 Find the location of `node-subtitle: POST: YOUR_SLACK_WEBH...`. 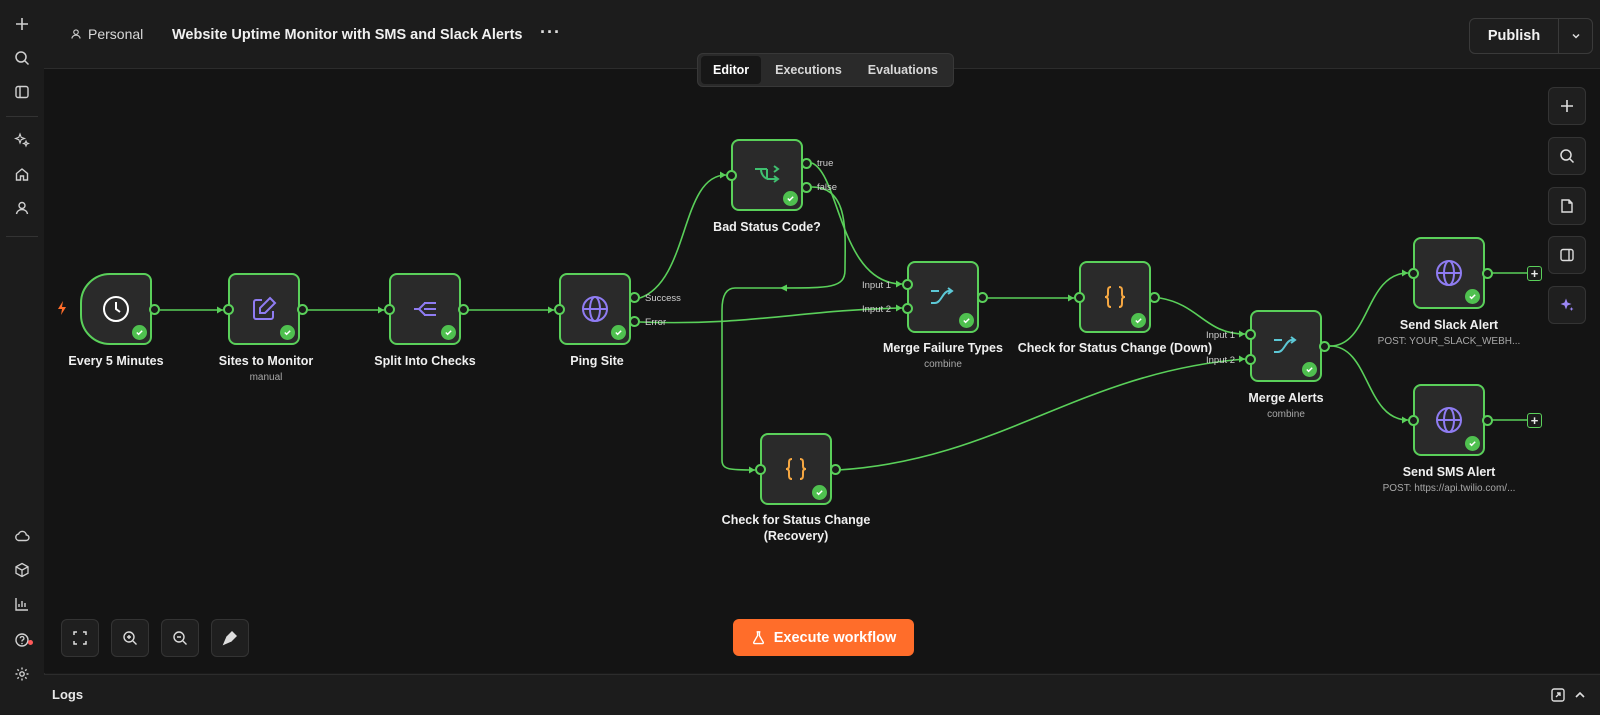

node-subtitle: POST: YOUR_SLACK_WEBH... is located at coordinates (1449, 341).